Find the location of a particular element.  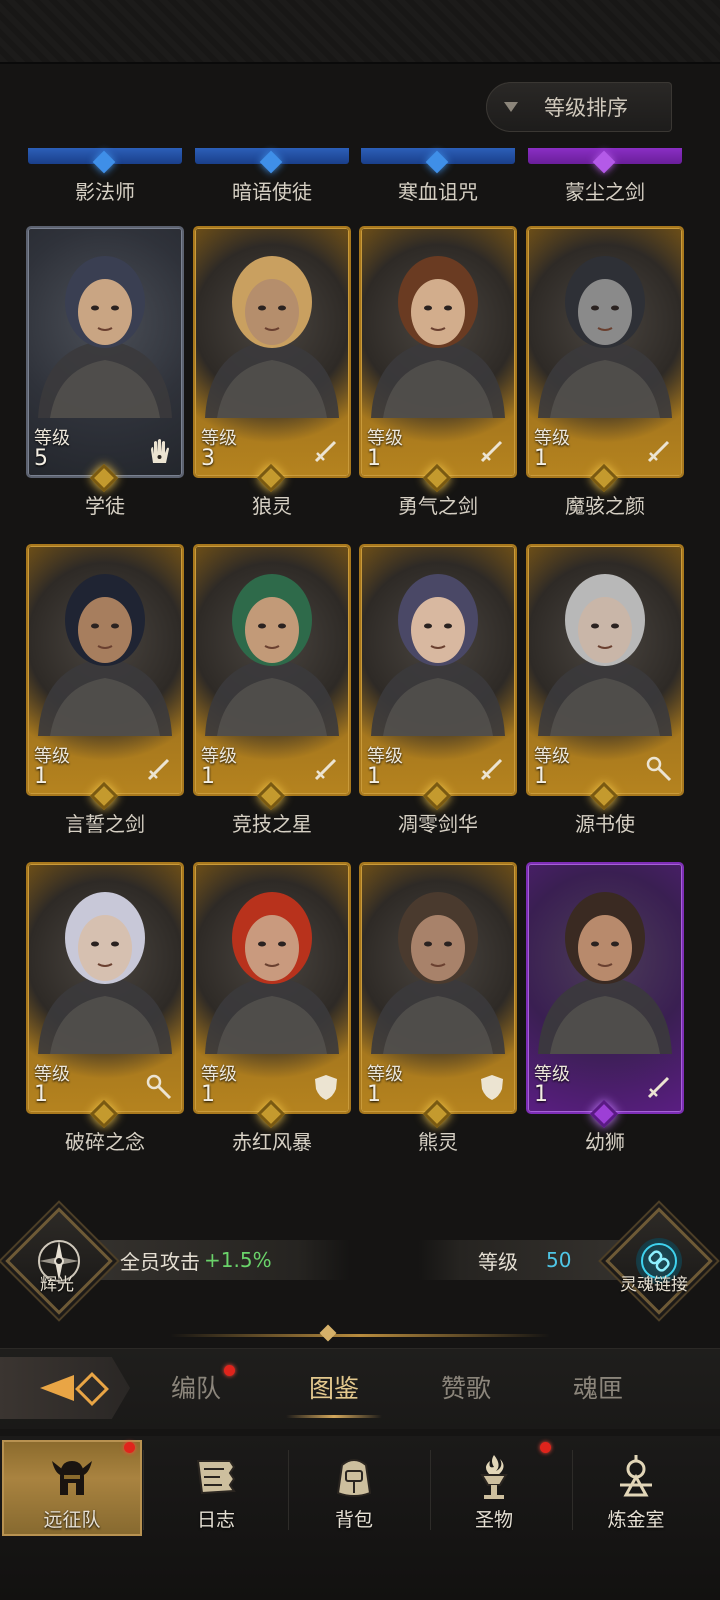

hero-name: 学徒 is located at coordinates (105, 506).